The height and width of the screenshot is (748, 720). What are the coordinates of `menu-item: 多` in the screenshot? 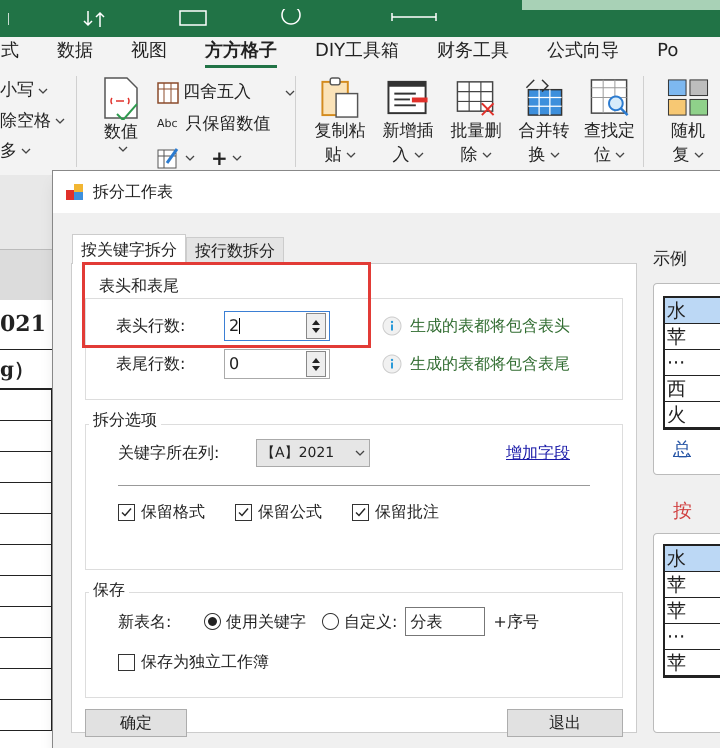 It's located at (38, 152).